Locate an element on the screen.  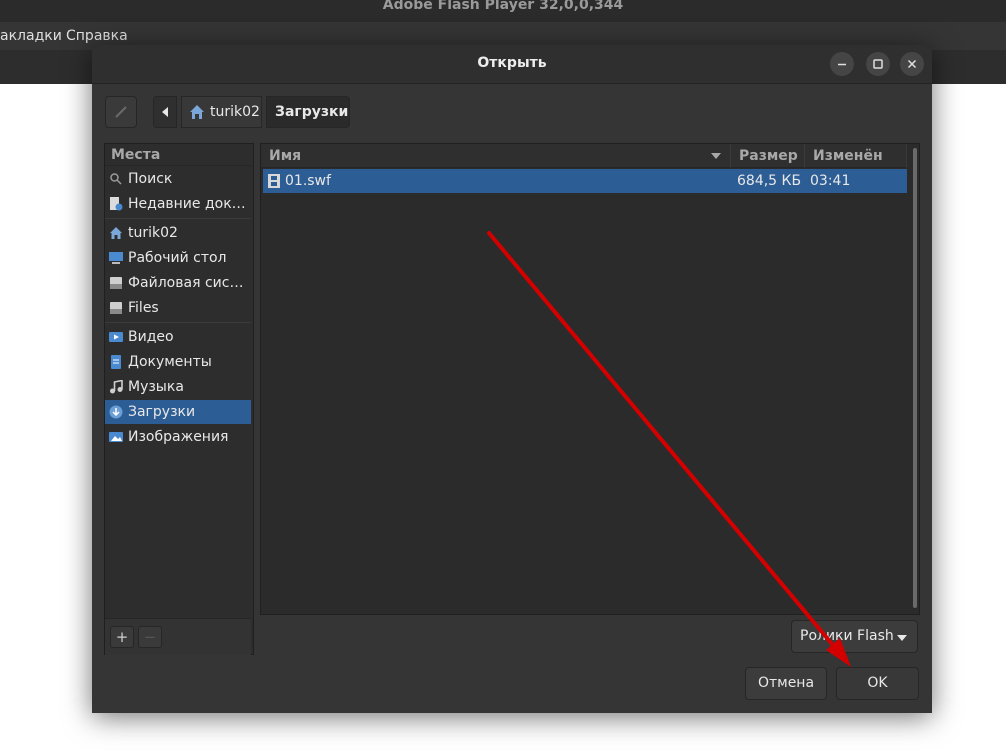
sort-down-icon is located at coordinates (716, 156).